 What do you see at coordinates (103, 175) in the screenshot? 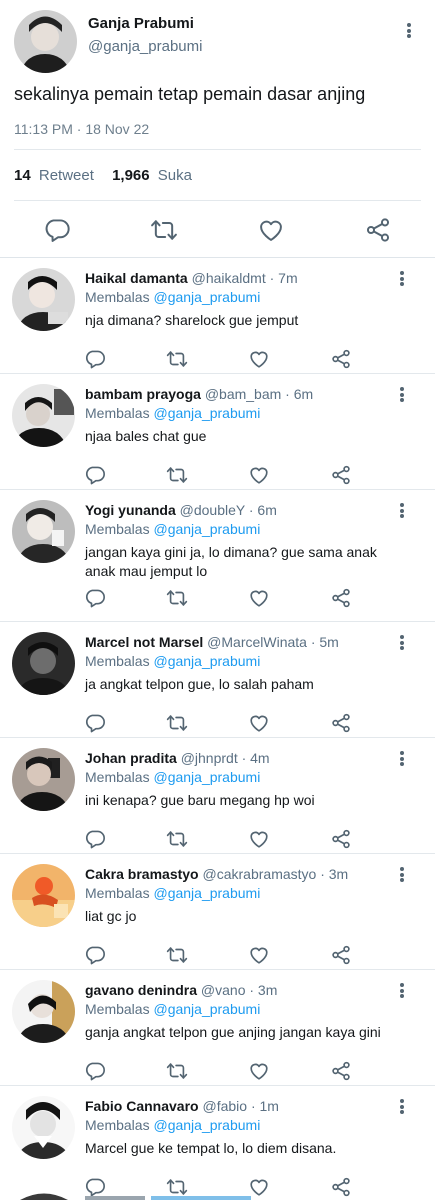
I see `tweet-stats: 14 Retweet 1,966 Suka` at bounding box center [103, 175].